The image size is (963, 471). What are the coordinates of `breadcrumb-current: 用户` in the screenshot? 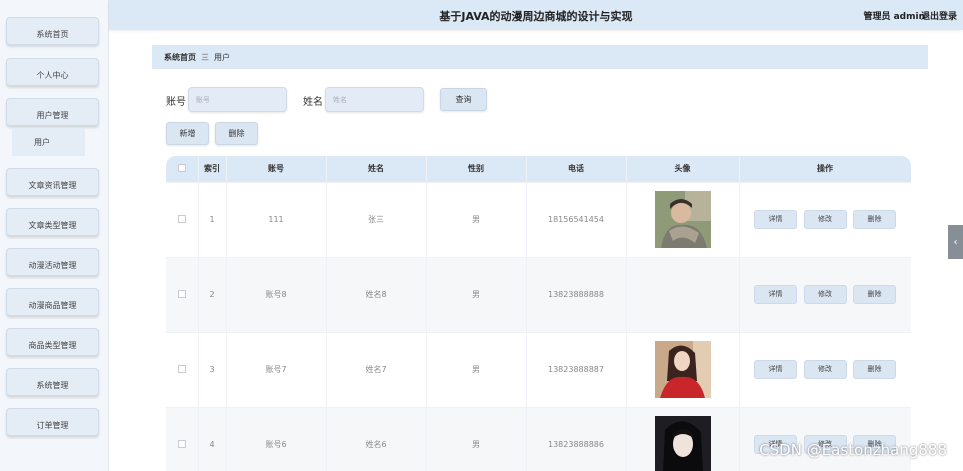 It's located at (222, 57).